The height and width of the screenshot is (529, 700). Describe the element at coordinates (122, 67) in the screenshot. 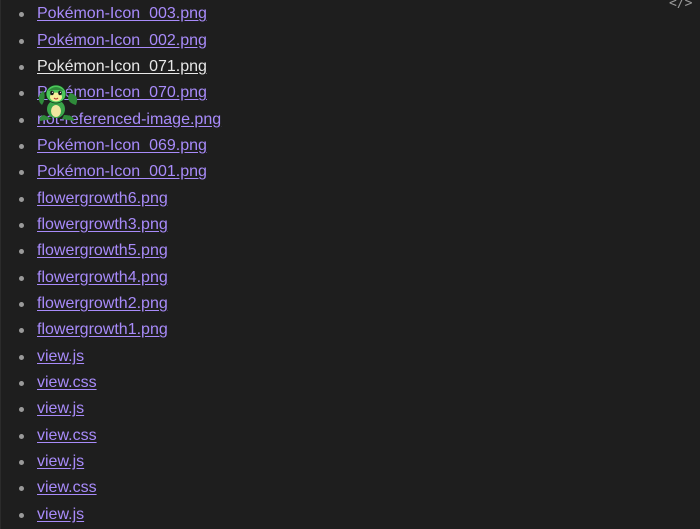

I see `file-link-hovered: Pokémon-Icon_071.png` at that location.